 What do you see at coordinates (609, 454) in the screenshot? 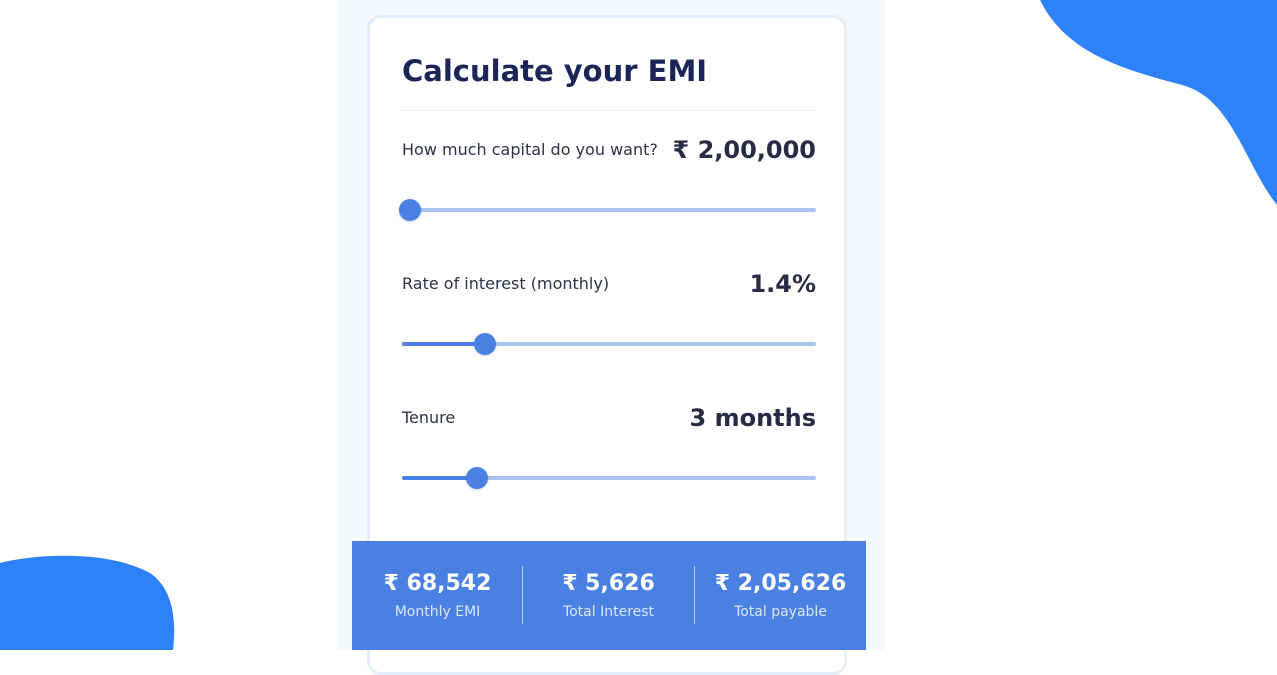
I see `tenure-field: Tenure 3 months` at bounding box center [609, 454].